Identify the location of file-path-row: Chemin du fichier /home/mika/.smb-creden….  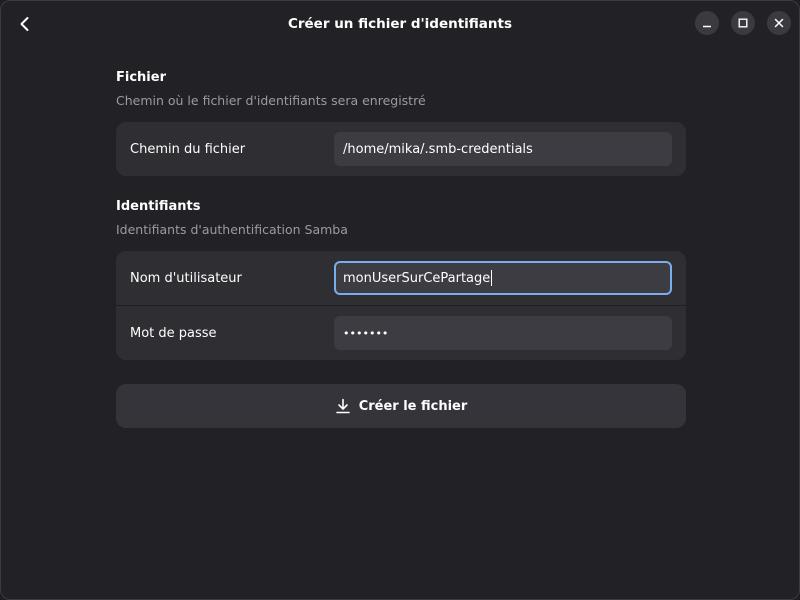
(401, 149).